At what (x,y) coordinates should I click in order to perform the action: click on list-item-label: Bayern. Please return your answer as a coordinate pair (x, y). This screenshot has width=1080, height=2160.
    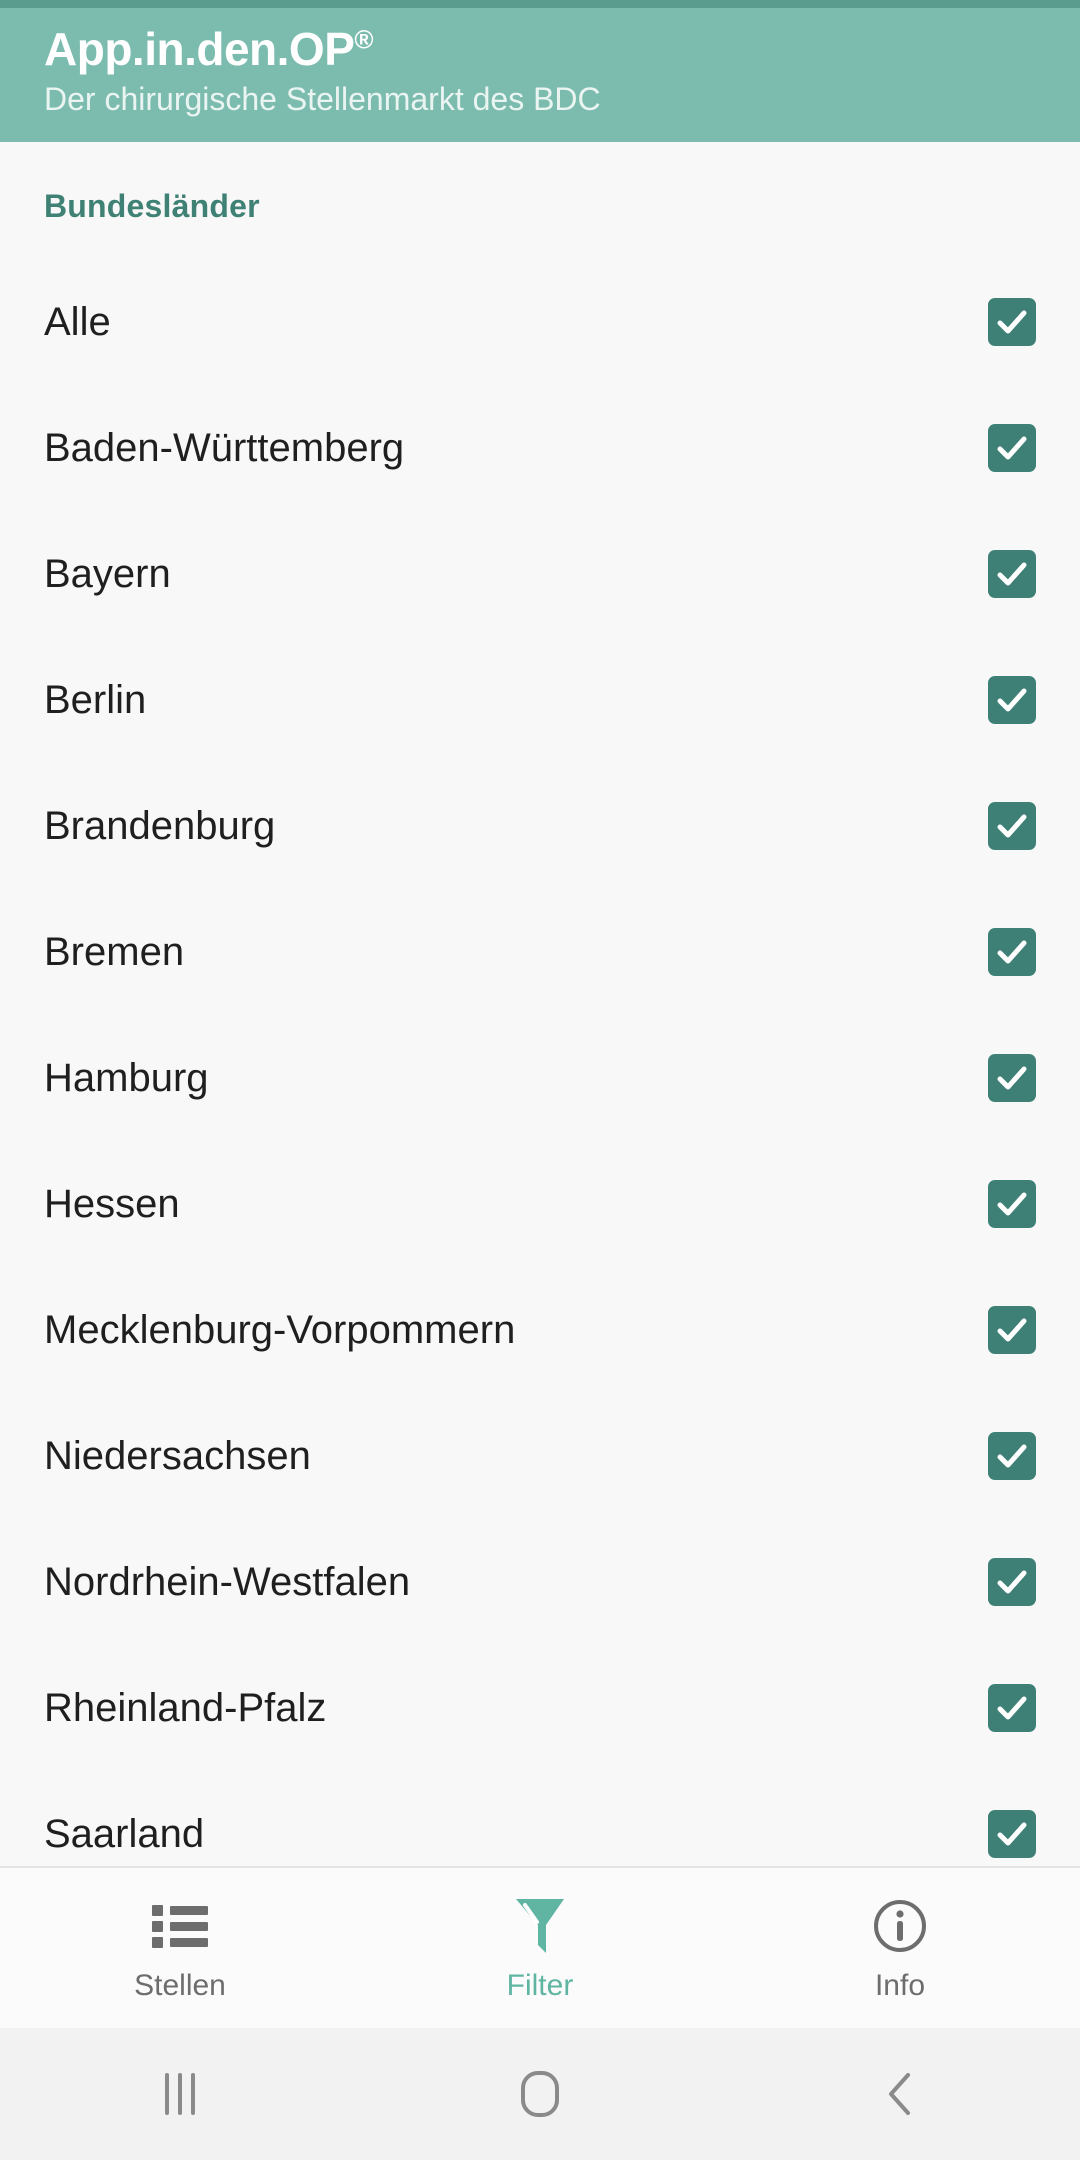
    Looking at the image, I should click on (107, 574).